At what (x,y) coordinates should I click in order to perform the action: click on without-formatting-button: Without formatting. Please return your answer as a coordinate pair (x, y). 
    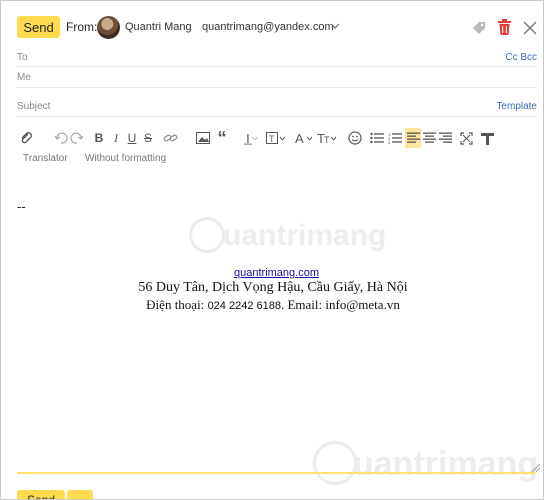
    Looking at the image, I should click on (125, 158).